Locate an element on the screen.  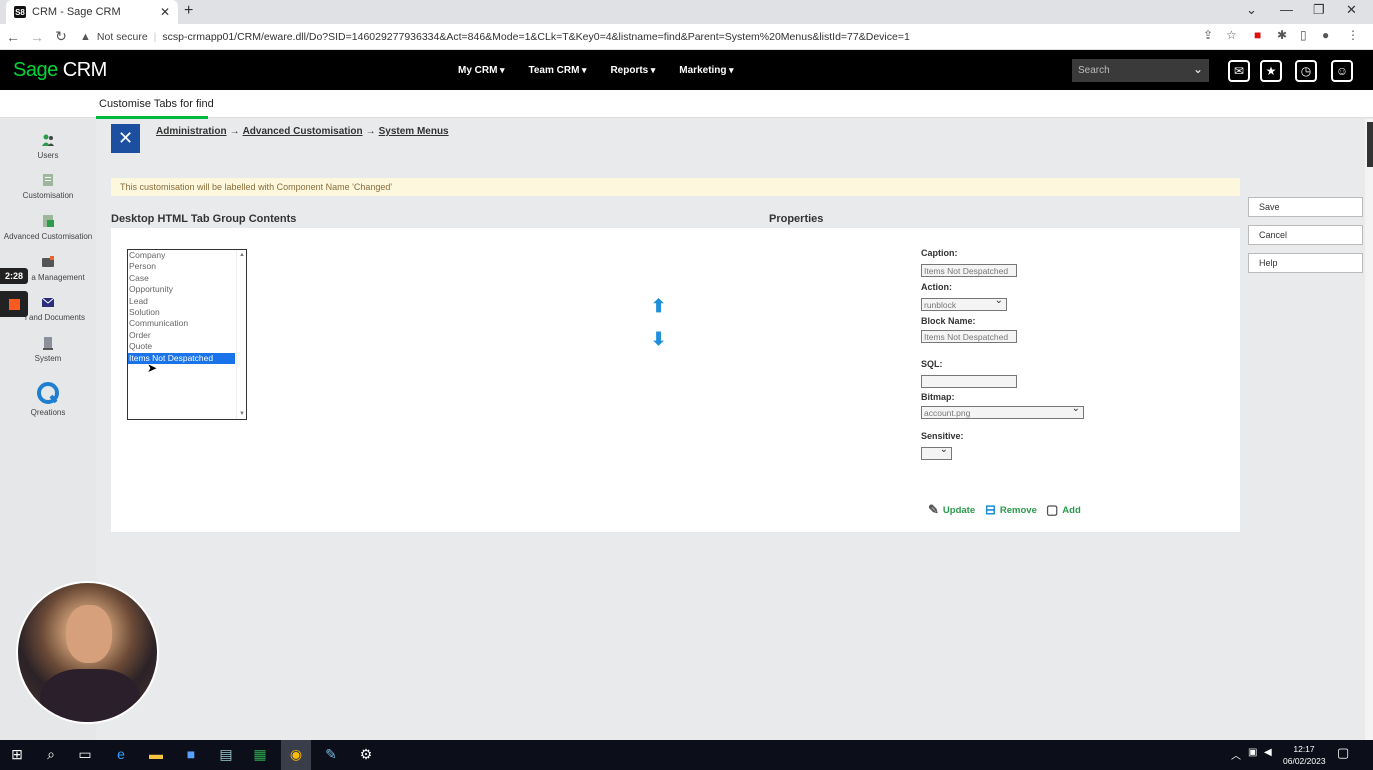
move-up-arrow-icon: ⬆ is located at coordinates (658, 306).